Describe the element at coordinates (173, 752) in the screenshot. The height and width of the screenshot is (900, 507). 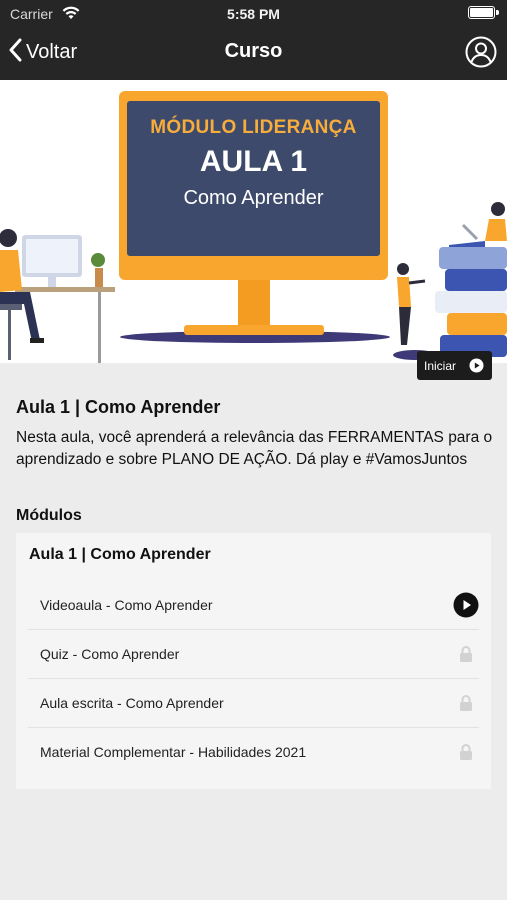
I see `module-item-label: Material Complementar - Habilidades 2021` at that location.